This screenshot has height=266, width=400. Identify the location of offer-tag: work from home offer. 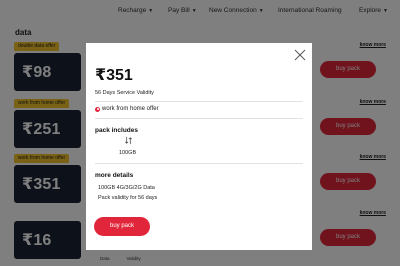
(127, 109).